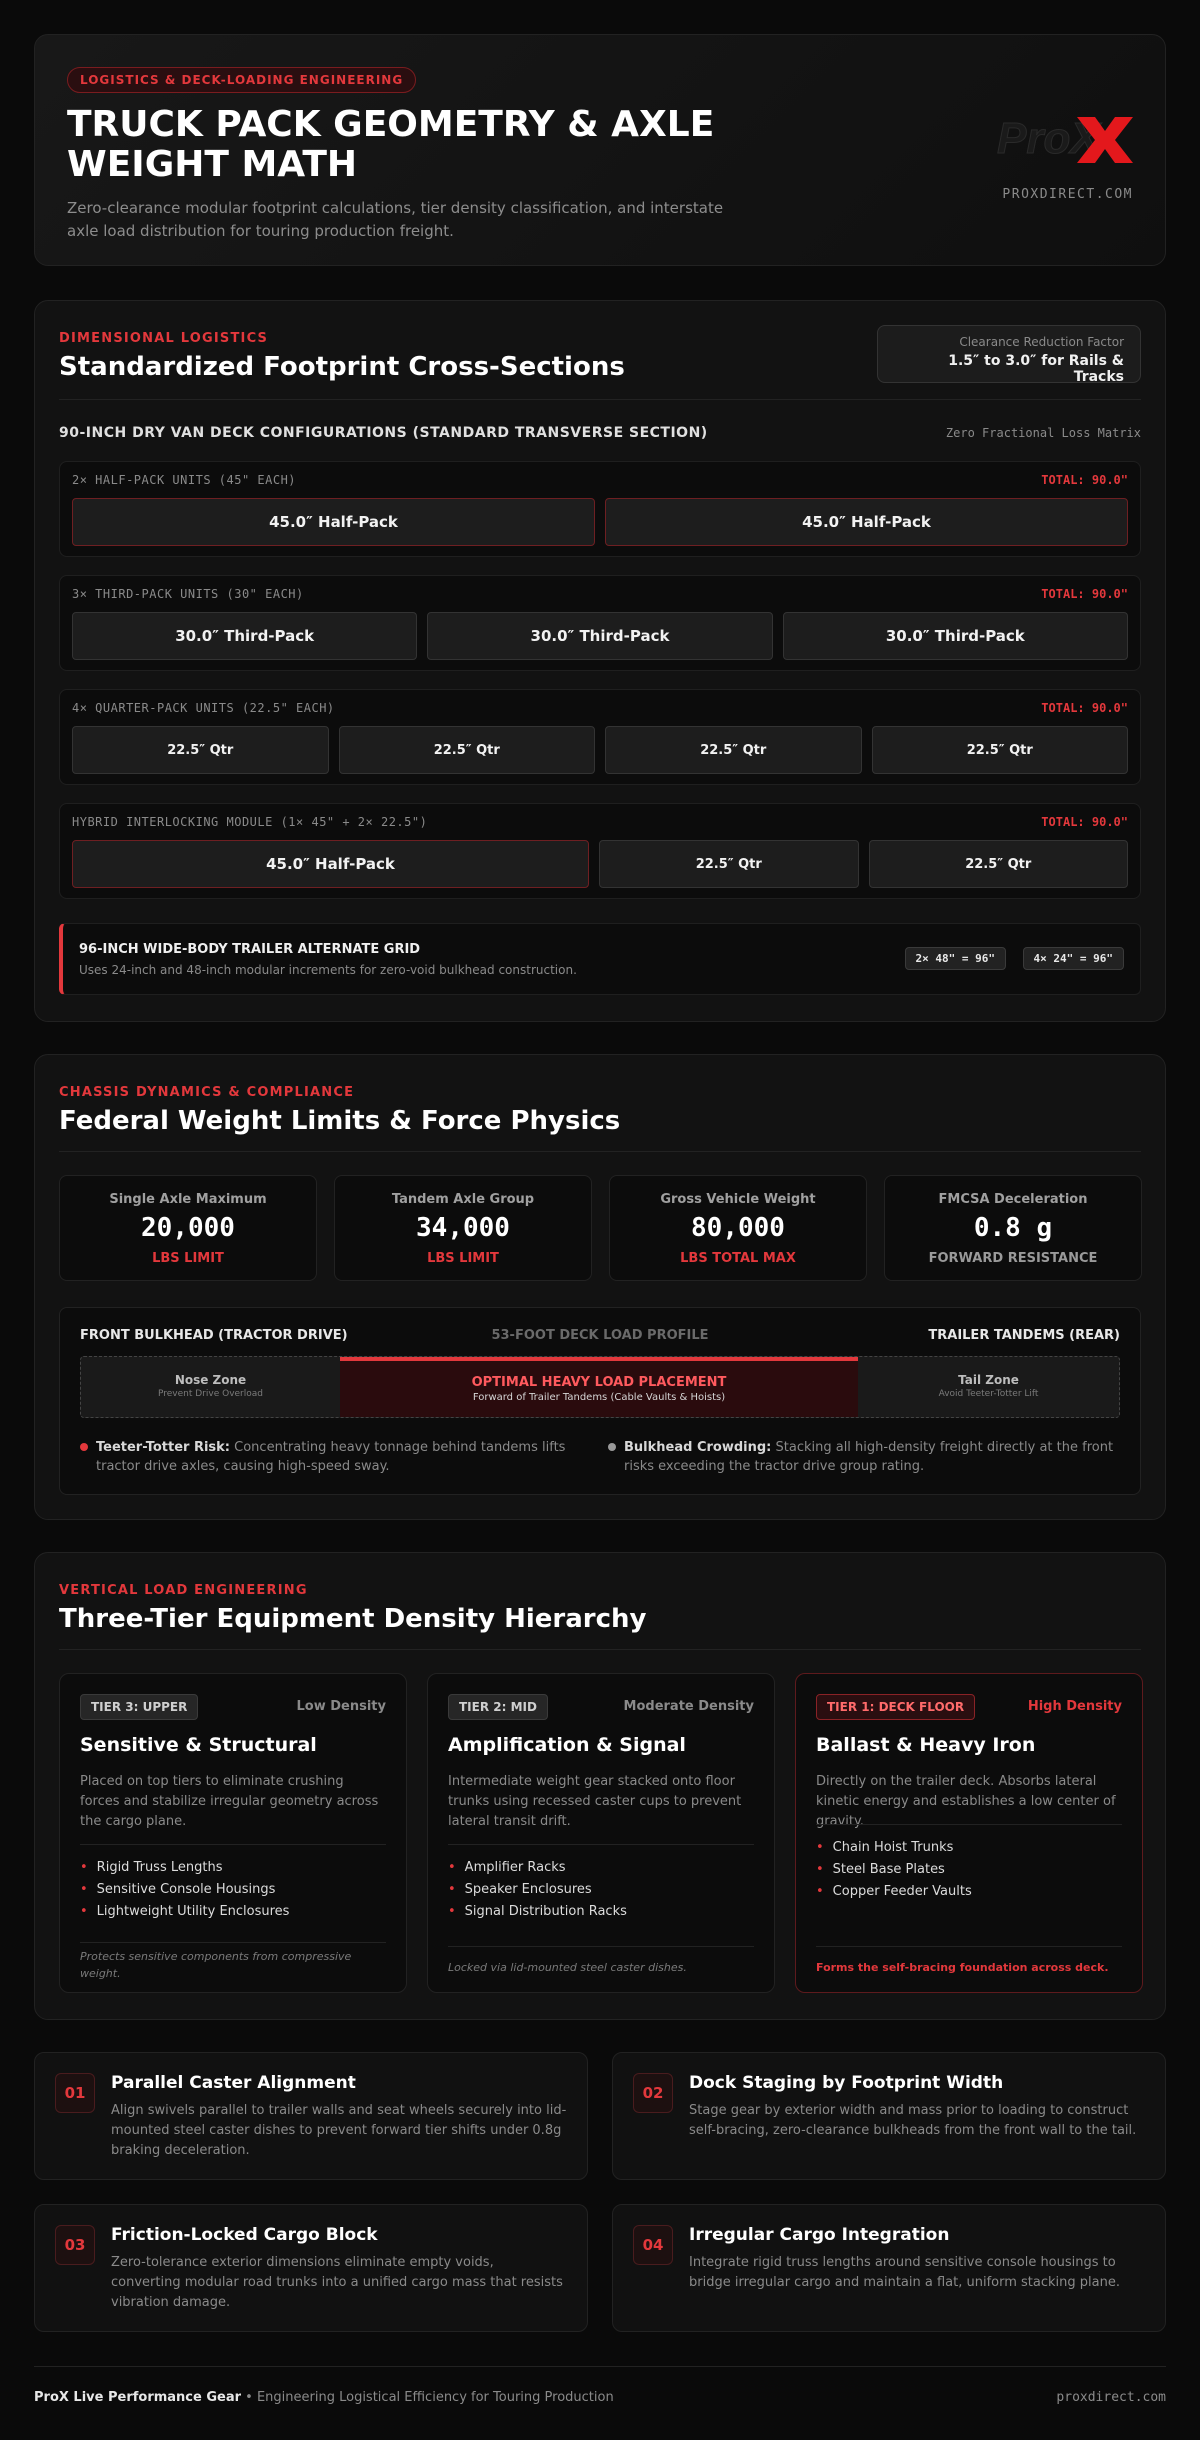 The height and width of the screenshot is (2440, 1200). What do you see at coordinates (545, 1911) in the screenshot?
I see `list-item-label: Signal Distribution Racks` at bounding box center [545, 1911].